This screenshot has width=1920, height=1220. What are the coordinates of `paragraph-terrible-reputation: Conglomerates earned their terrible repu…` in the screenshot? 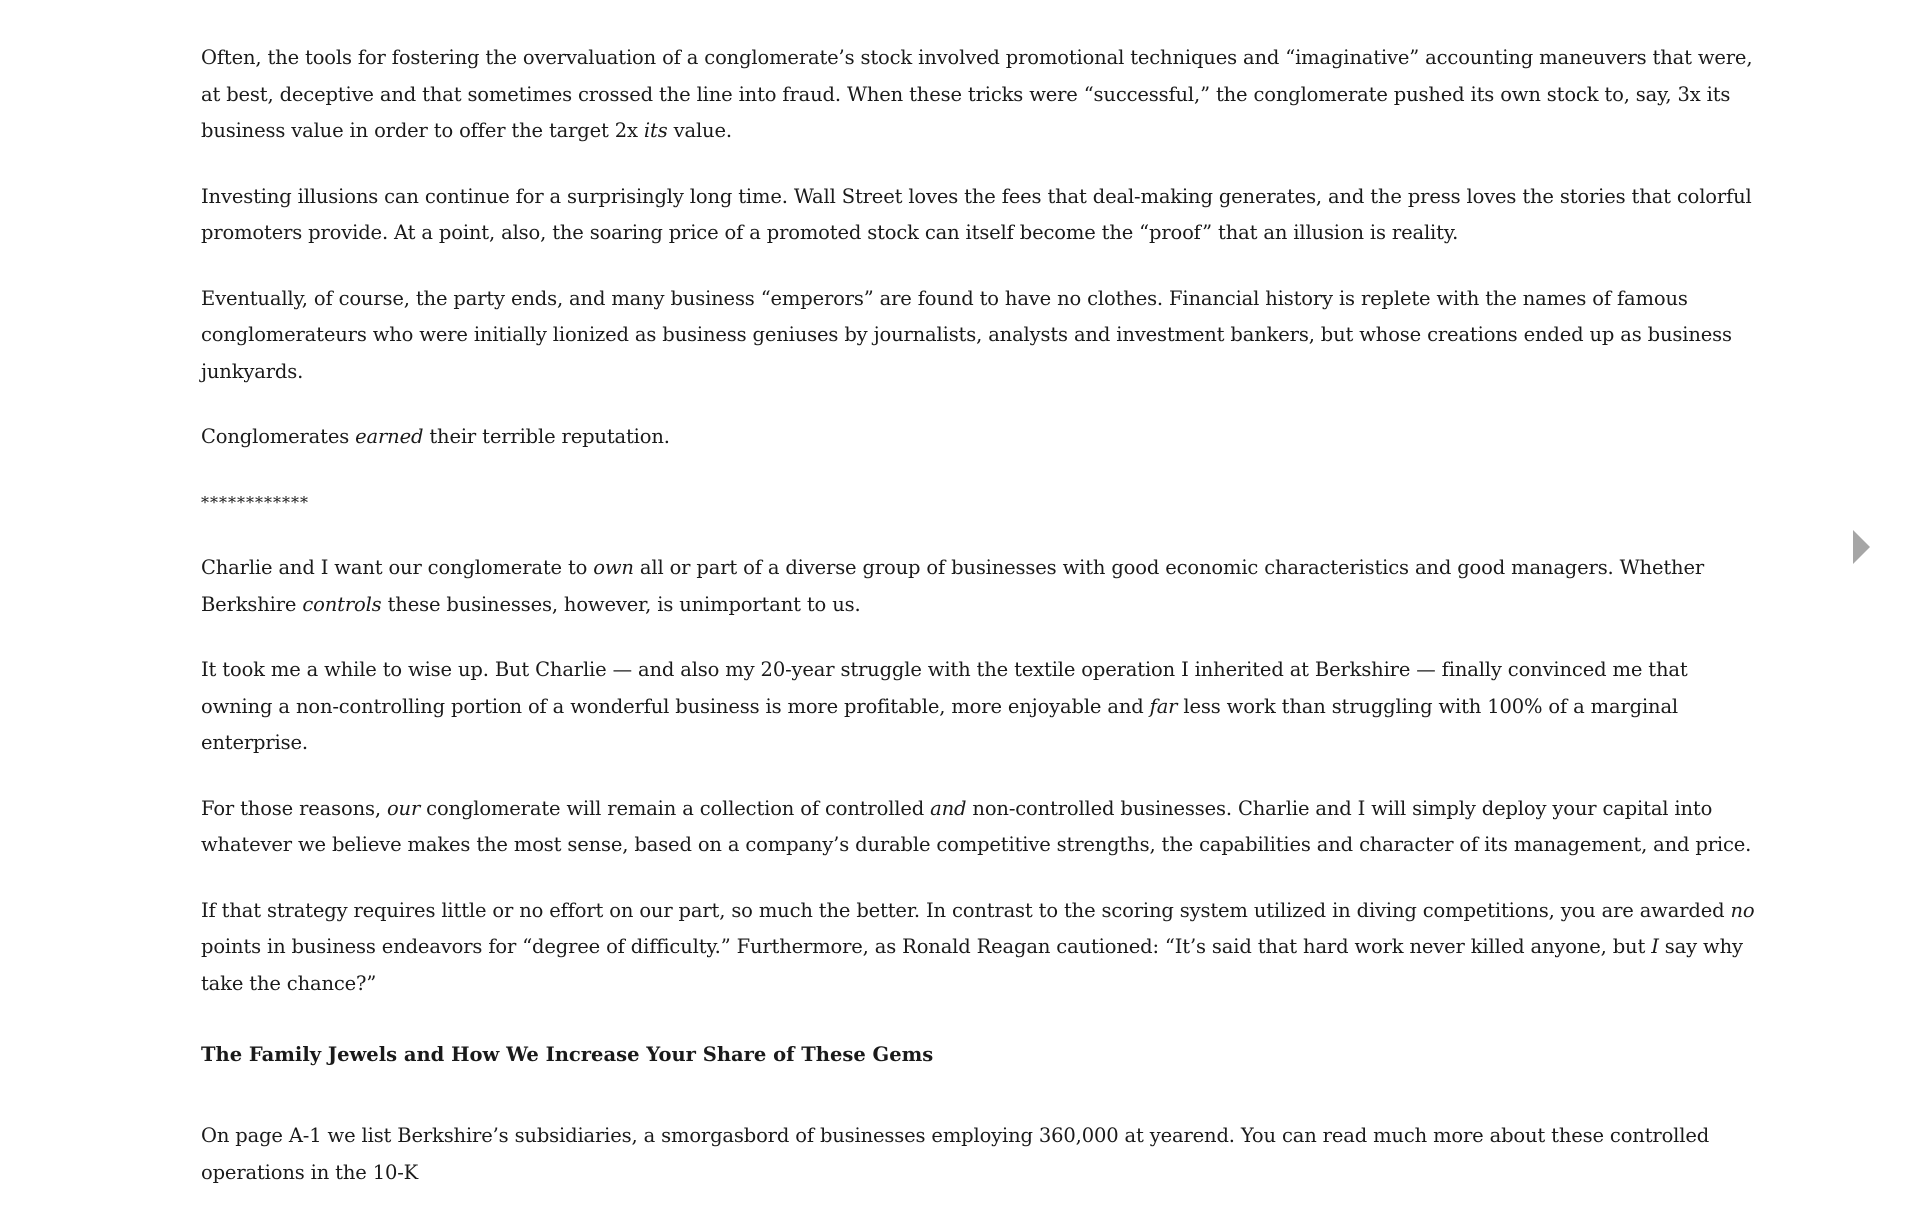 It's located at (435, 436).